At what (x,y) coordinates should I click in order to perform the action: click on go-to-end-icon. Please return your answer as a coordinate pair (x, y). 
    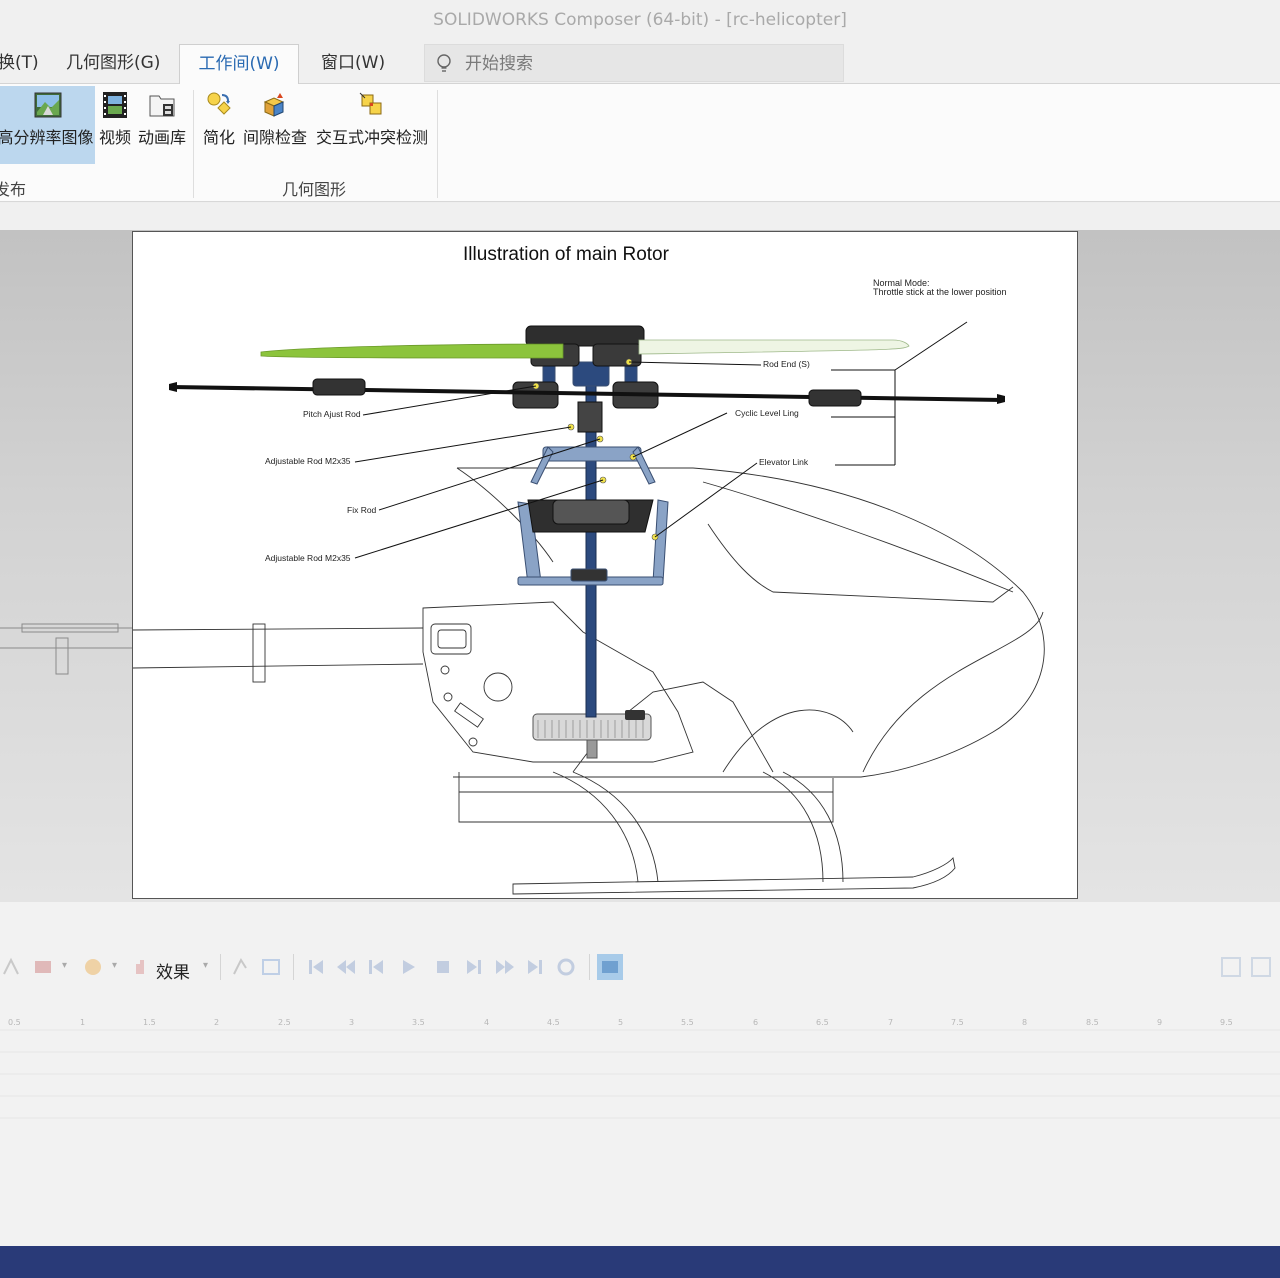
    Looking at the image, I should click on (535, 967).